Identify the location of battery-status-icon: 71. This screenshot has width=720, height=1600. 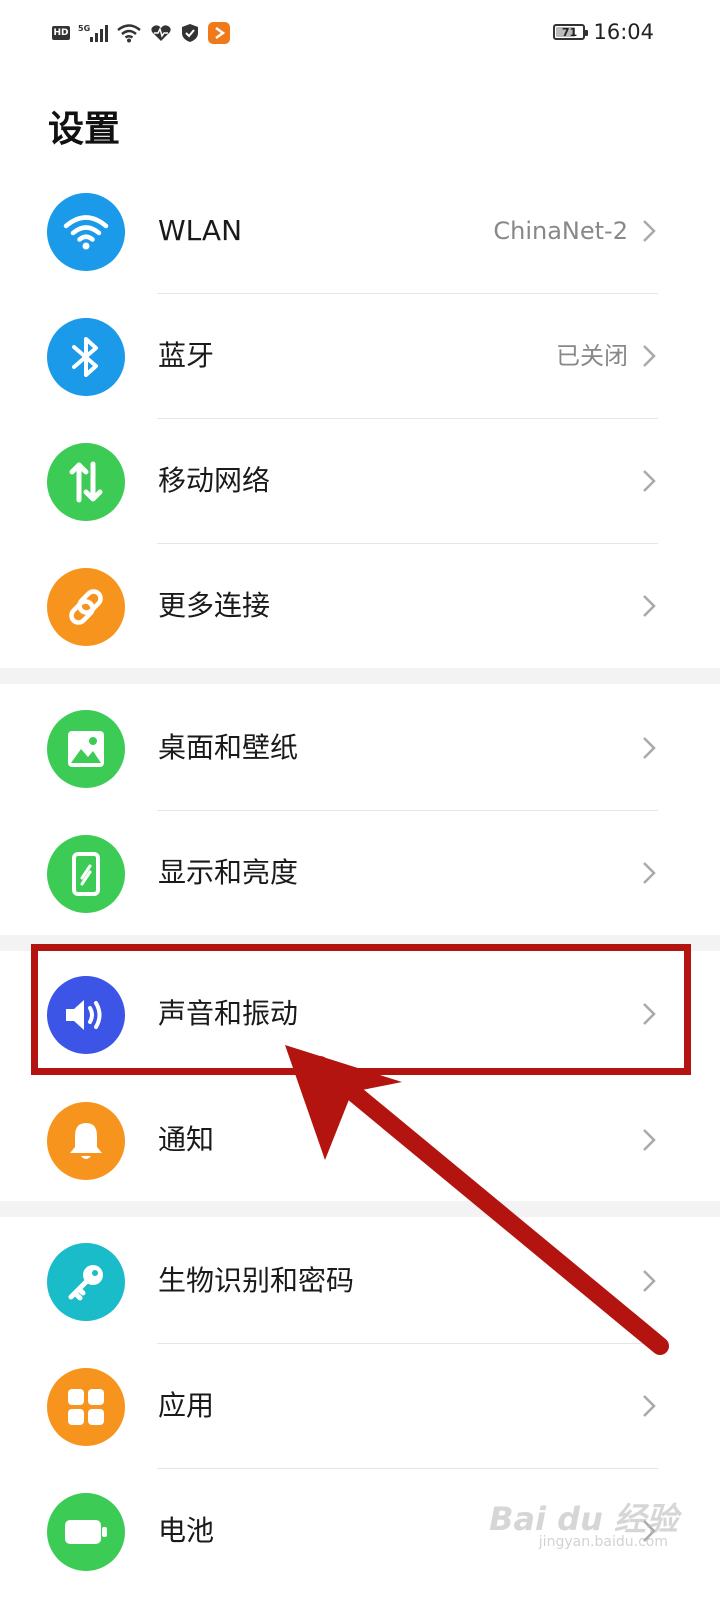
(571, 32).